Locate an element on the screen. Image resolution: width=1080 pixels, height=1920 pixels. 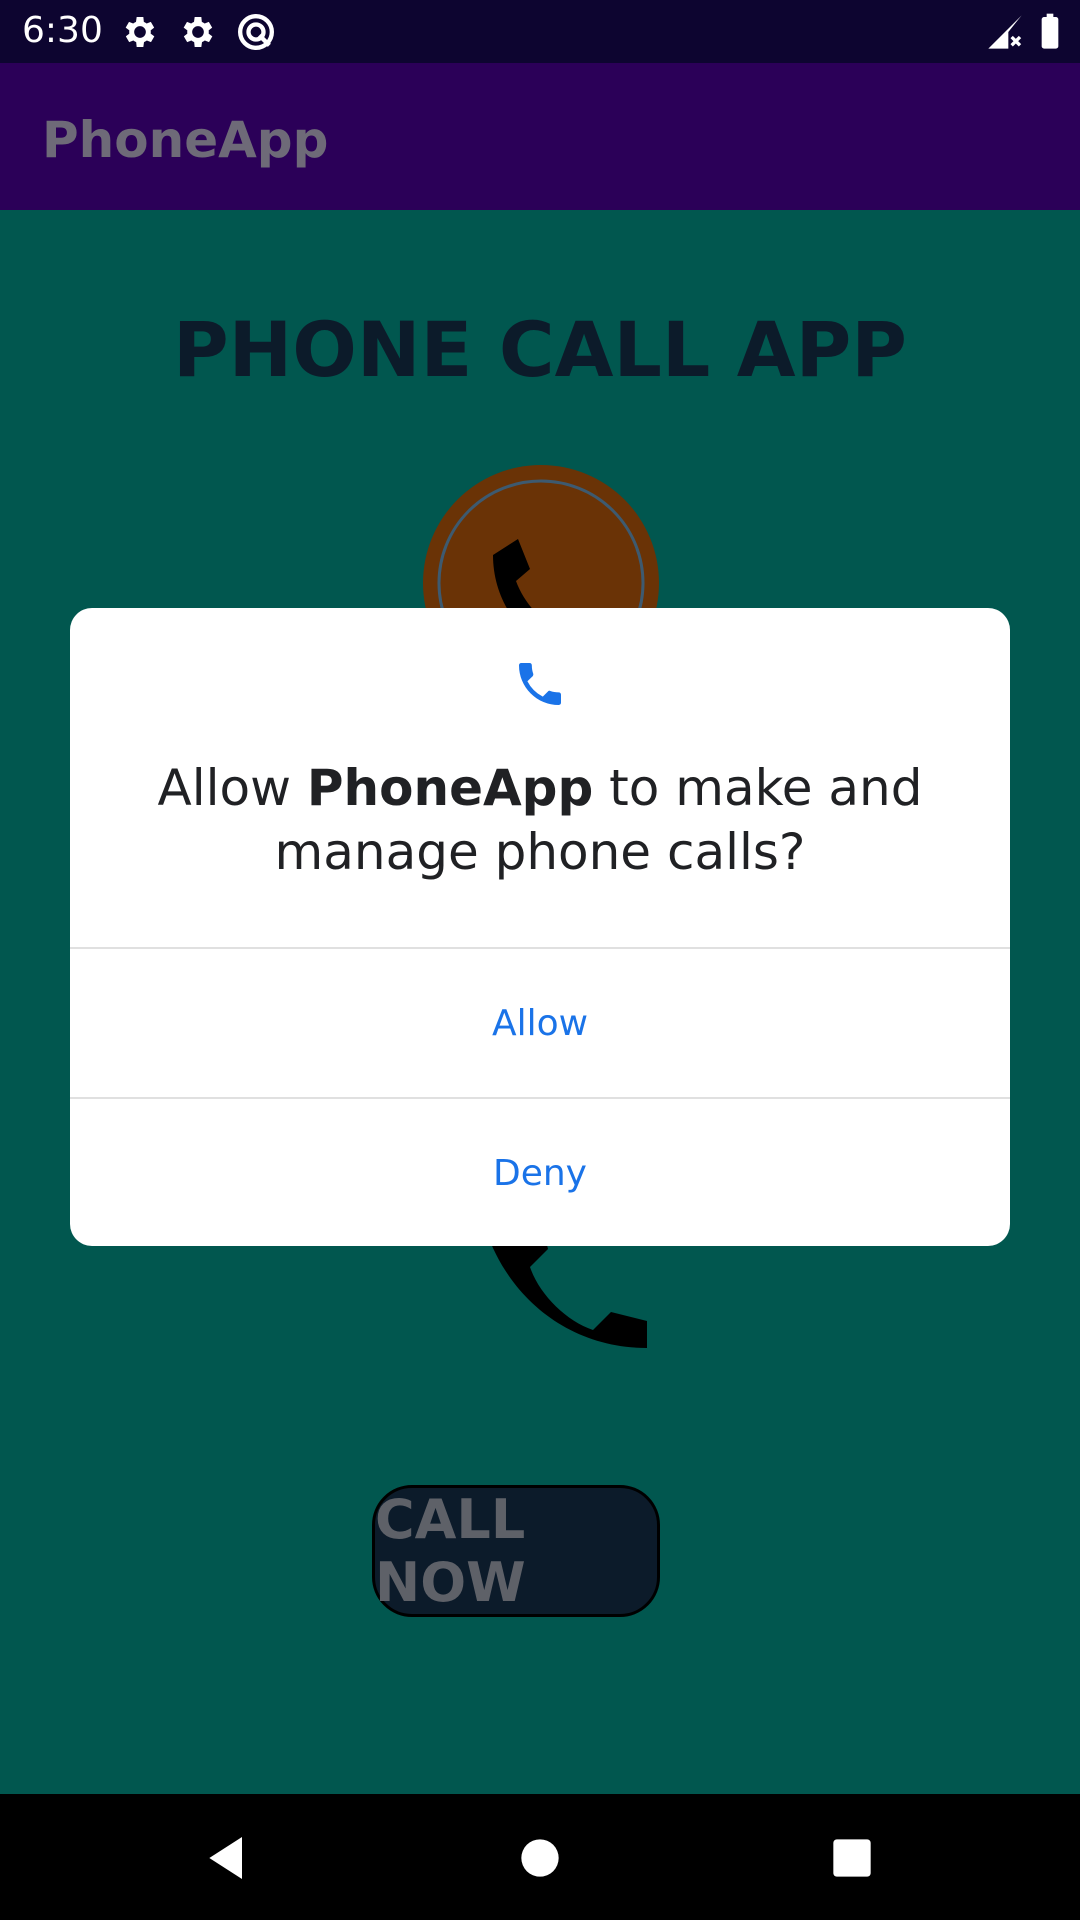
navigation-bar is located at coordinates (540, 1857).